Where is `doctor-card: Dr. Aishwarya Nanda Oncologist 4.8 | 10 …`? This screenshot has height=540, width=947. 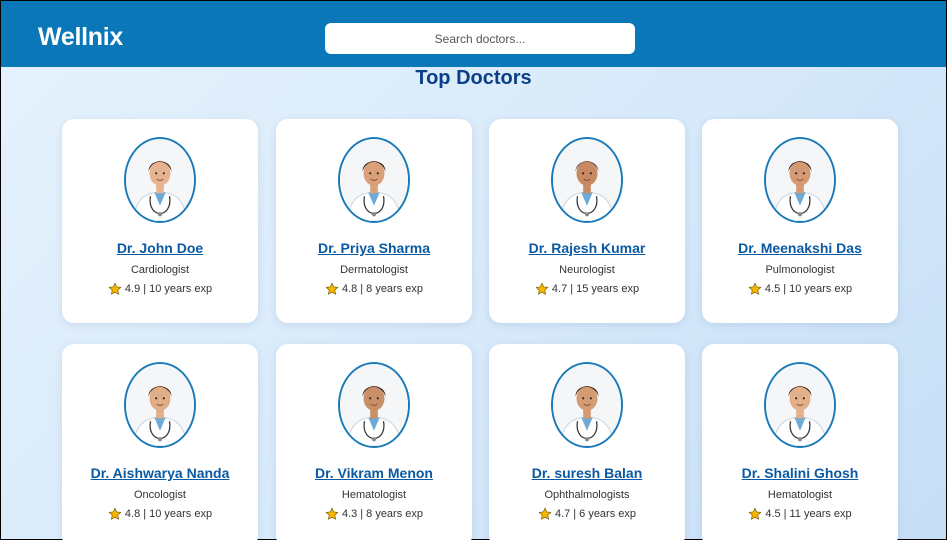
doctor-card: Dr. Aishwarya Nanda Oncologist 4.8 | 10 … is located at coordinates (160, 442).